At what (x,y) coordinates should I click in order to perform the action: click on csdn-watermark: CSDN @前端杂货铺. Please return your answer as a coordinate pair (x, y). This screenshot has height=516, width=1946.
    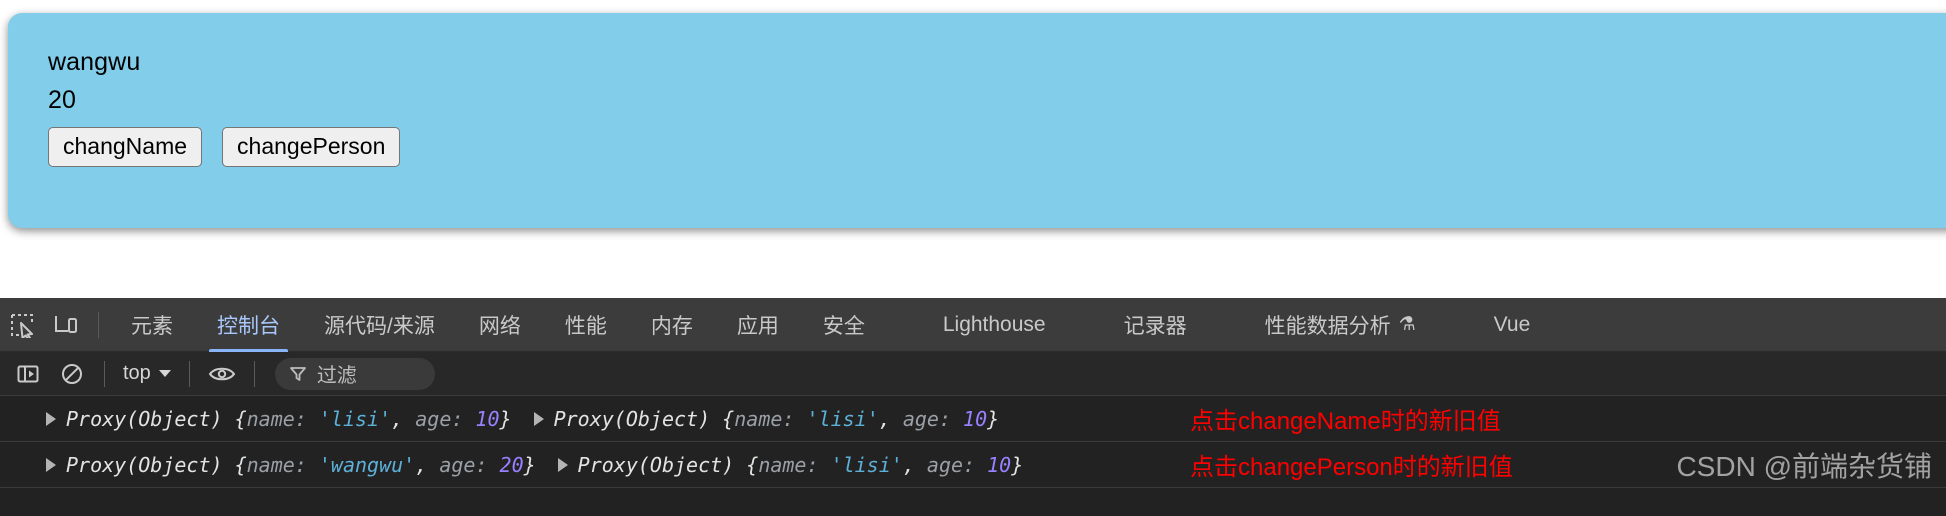
    Looking at the image, I should click on (1804, 466).